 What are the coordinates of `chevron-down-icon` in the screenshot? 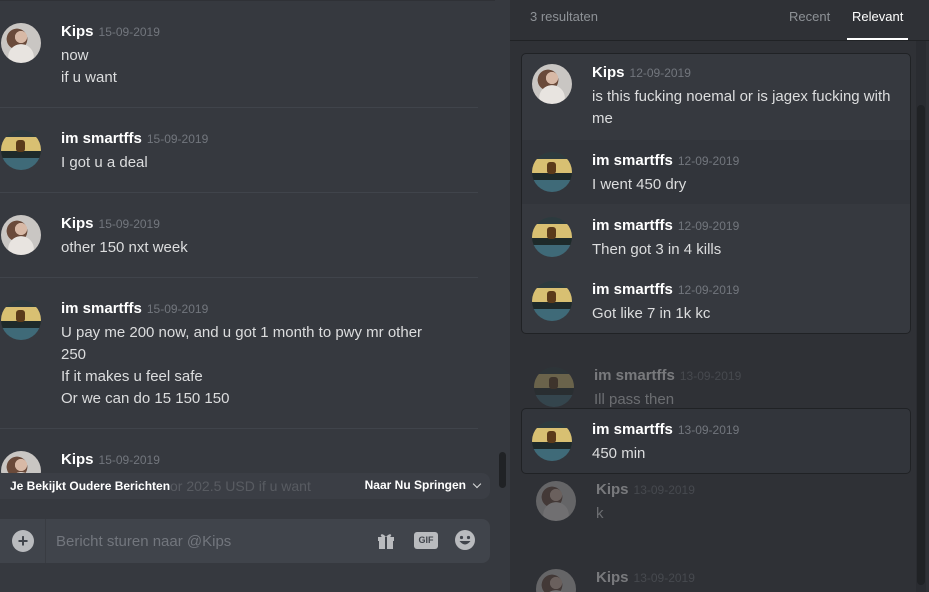 It's located at (477, 483).